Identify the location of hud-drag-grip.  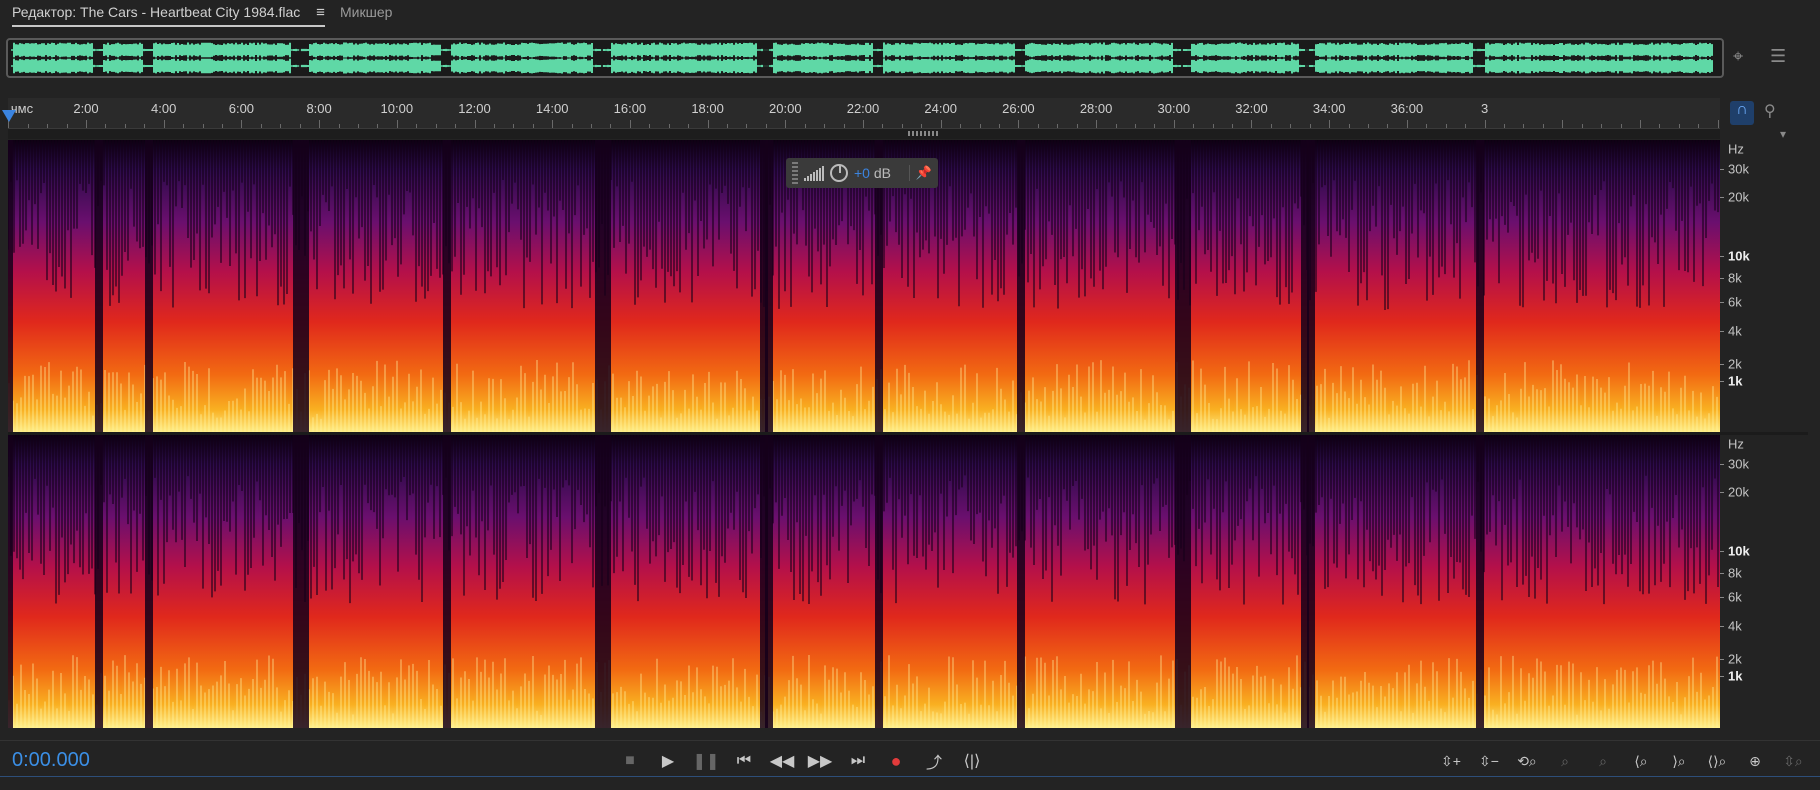
(795, 173).